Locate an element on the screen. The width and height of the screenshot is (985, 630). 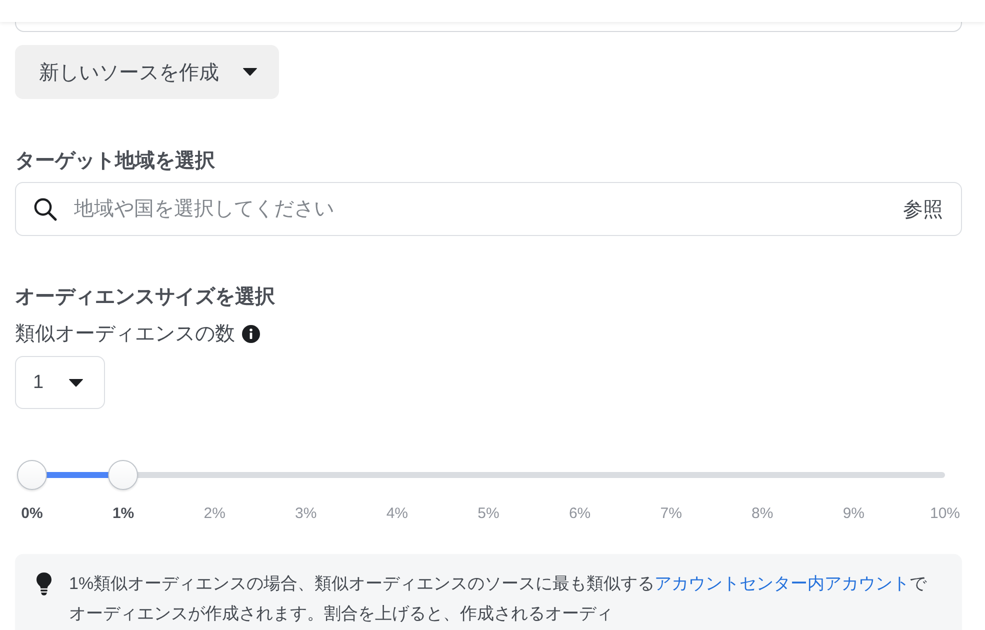
tick-label: 0% is located at coordinates (32, 514).